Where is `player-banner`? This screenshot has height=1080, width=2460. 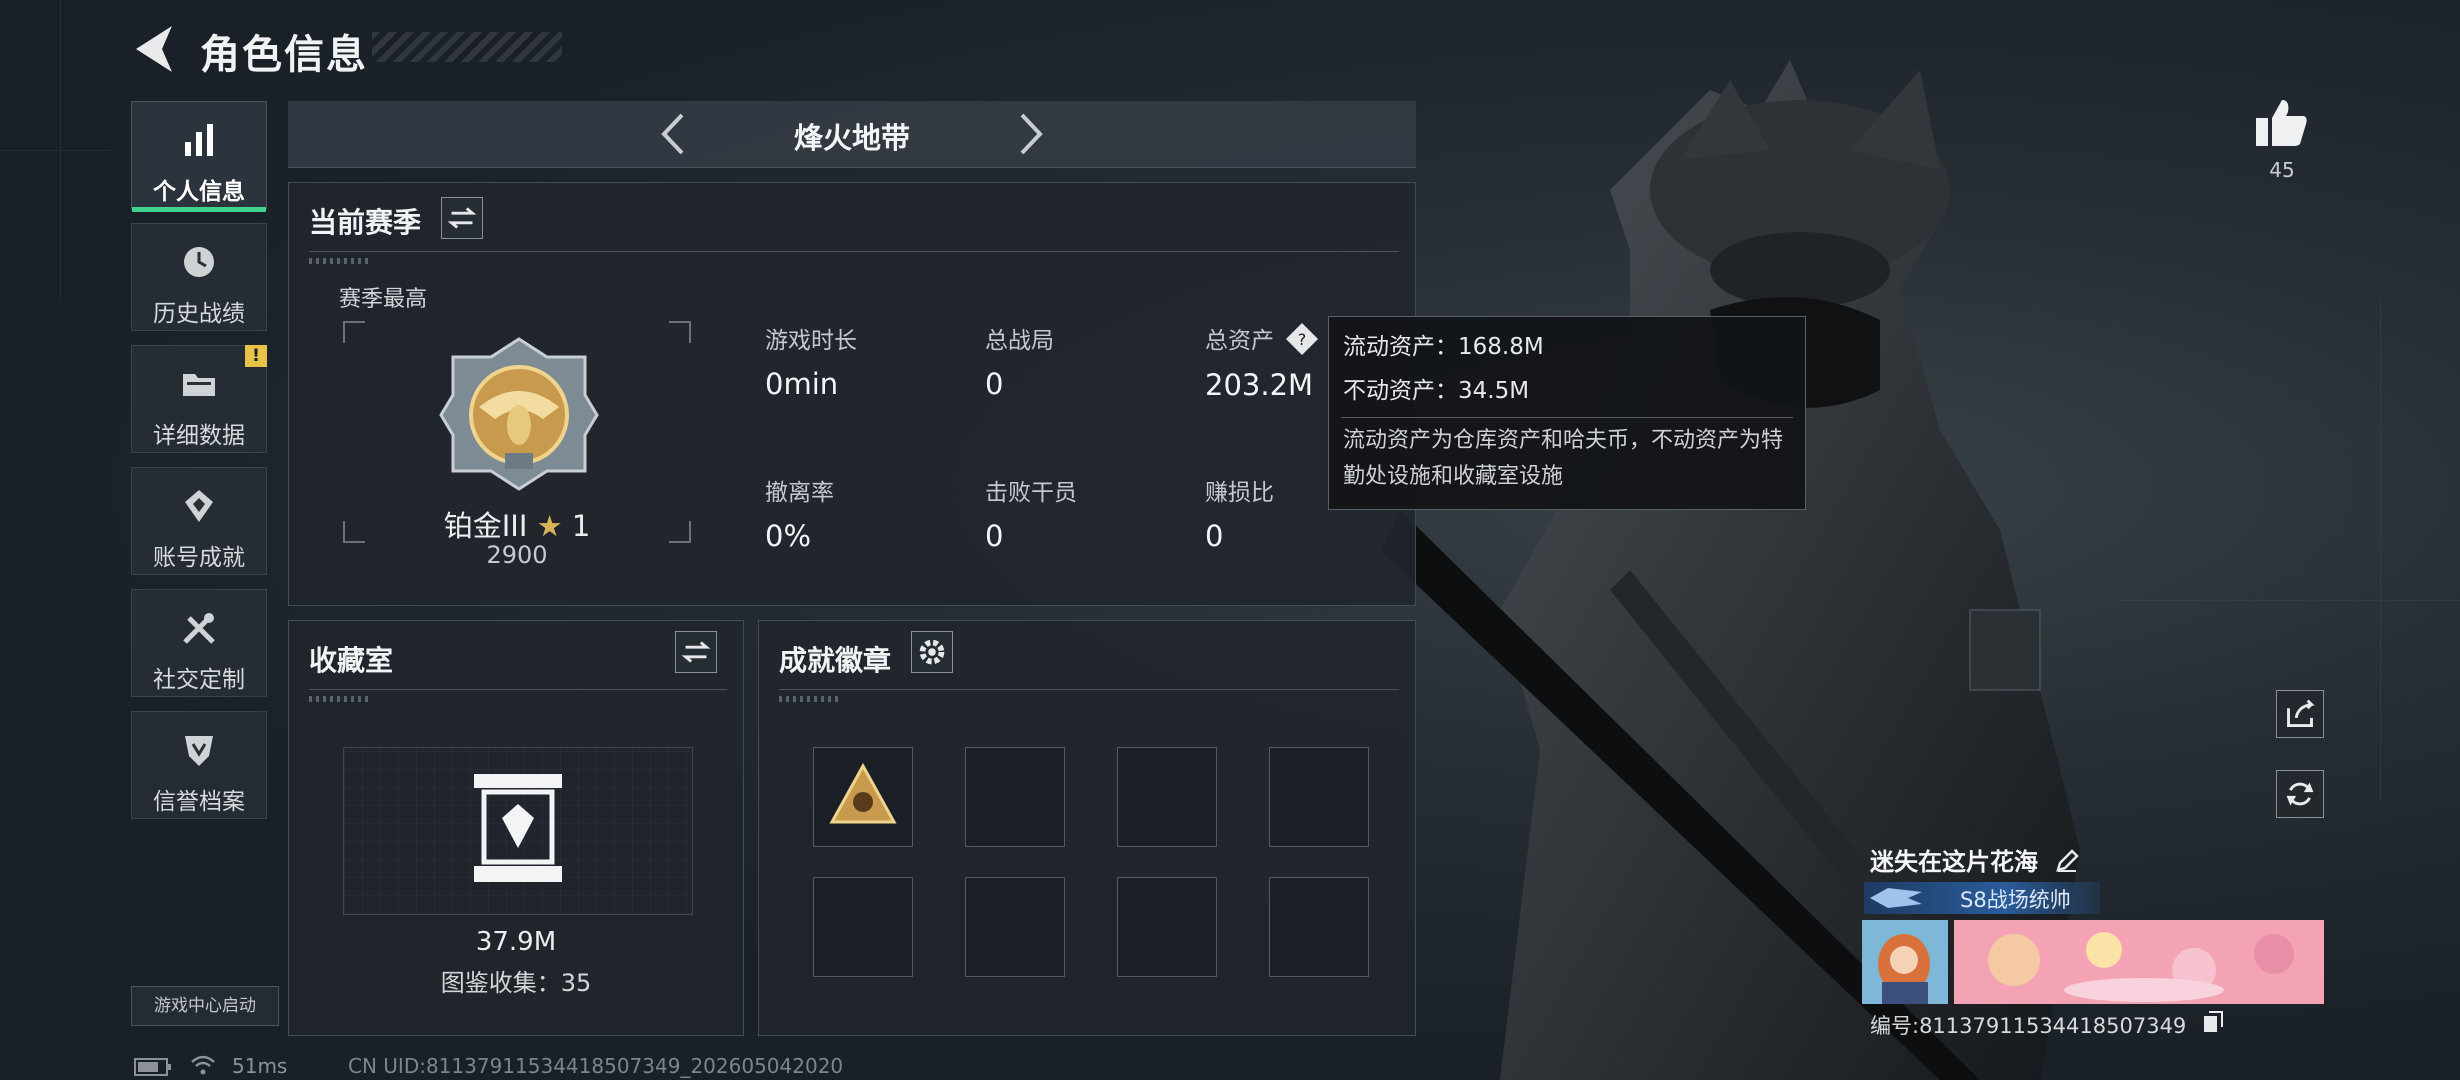 player-banner is located at coordinates (2139, 962).